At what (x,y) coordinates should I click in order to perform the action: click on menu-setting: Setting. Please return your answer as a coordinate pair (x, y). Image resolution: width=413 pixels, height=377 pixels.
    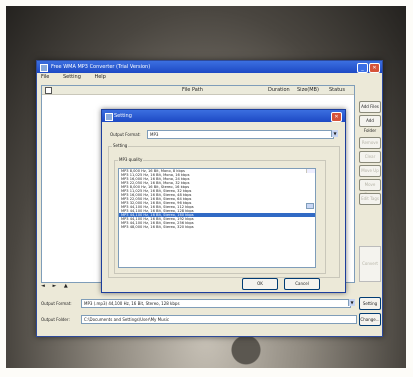
    Looking at the image, I should click on (72, 77).